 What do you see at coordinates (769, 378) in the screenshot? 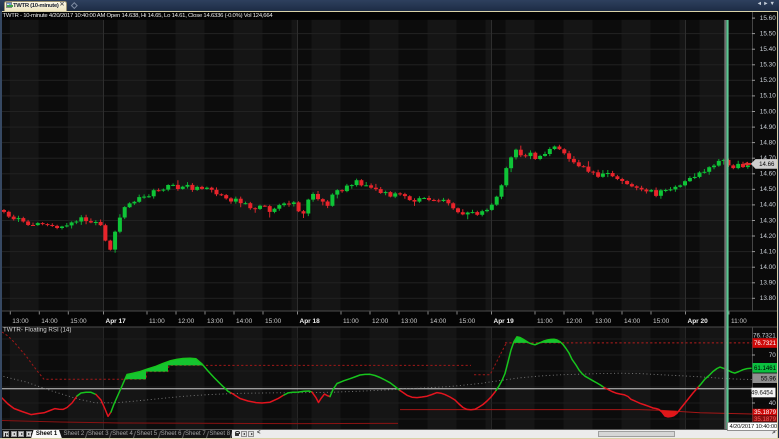
I see `svg-text: 55.96` at bounding box center [769, 378].